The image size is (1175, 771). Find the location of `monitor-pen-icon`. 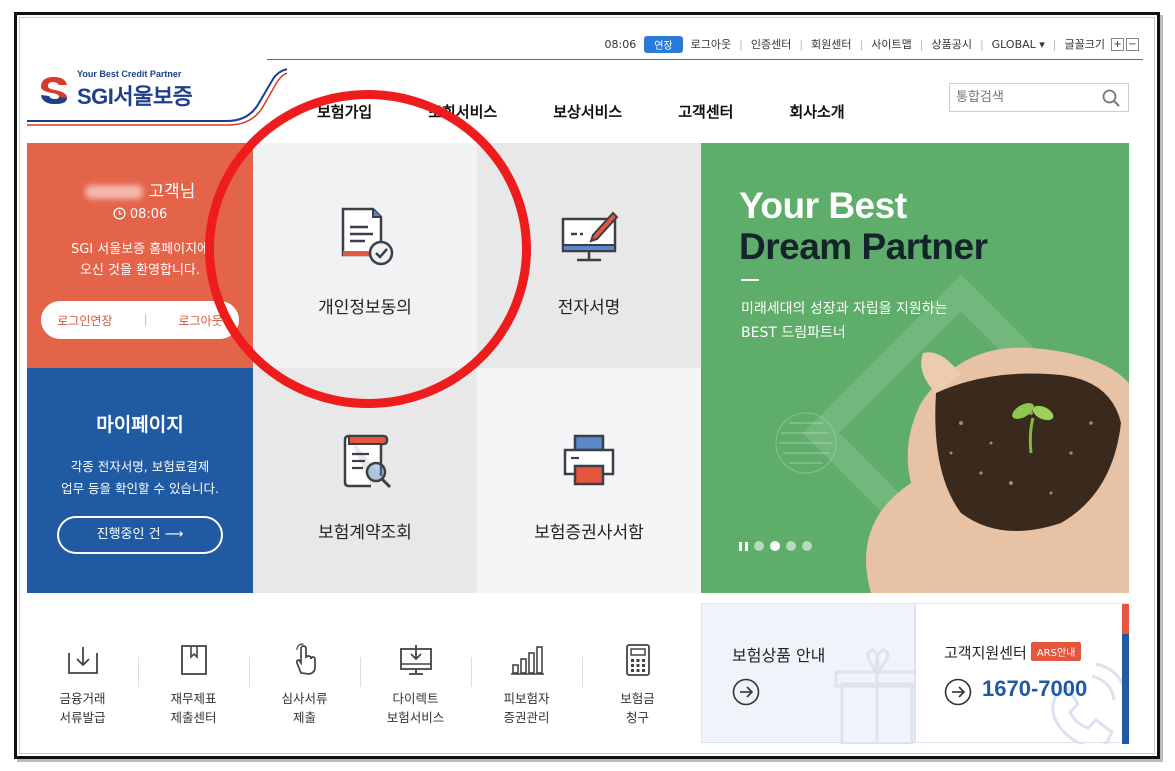

monitor-pen-icon is located at coordinates (590, 236).